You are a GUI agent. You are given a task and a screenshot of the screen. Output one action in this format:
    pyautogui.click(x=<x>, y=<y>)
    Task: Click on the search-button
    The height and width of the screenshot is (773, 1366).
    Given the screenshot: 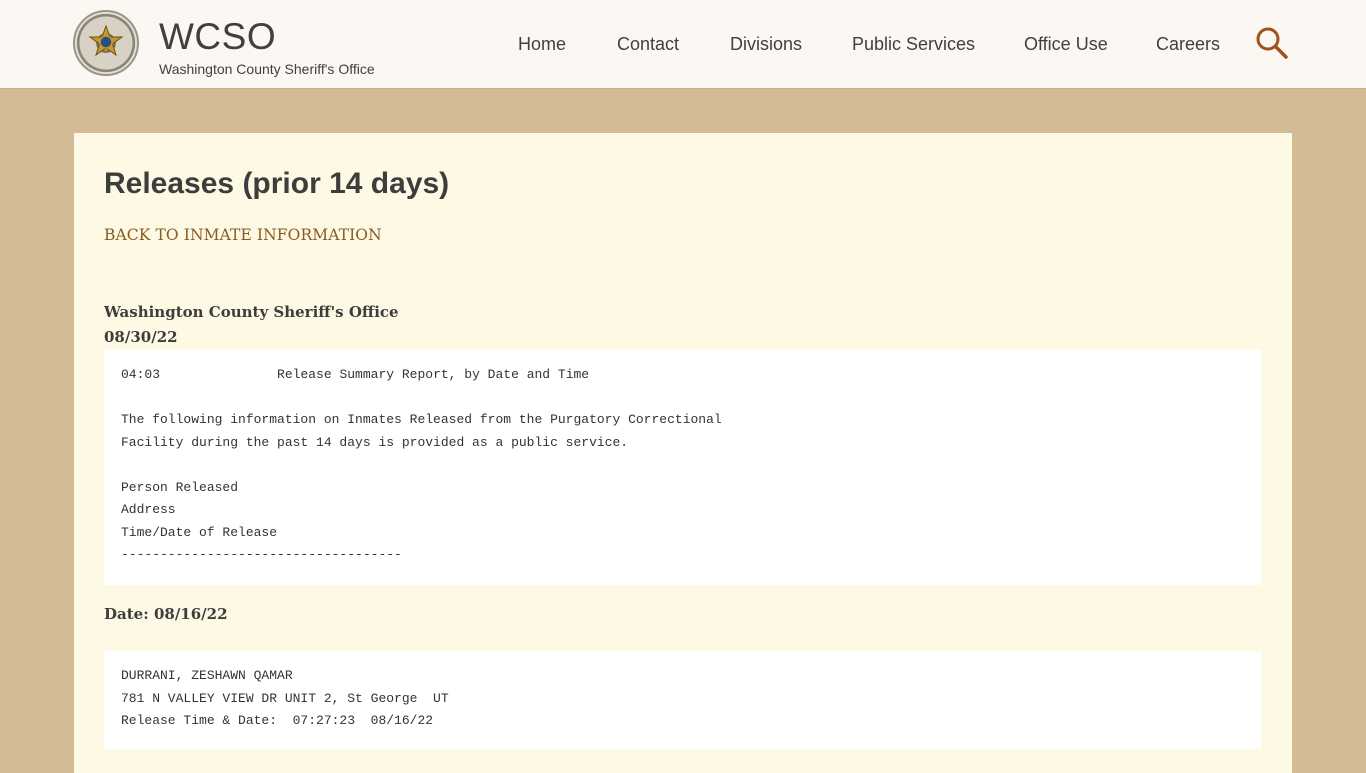 What is the action you would take?
    pyautogui.click(x=1272, y=43)
    